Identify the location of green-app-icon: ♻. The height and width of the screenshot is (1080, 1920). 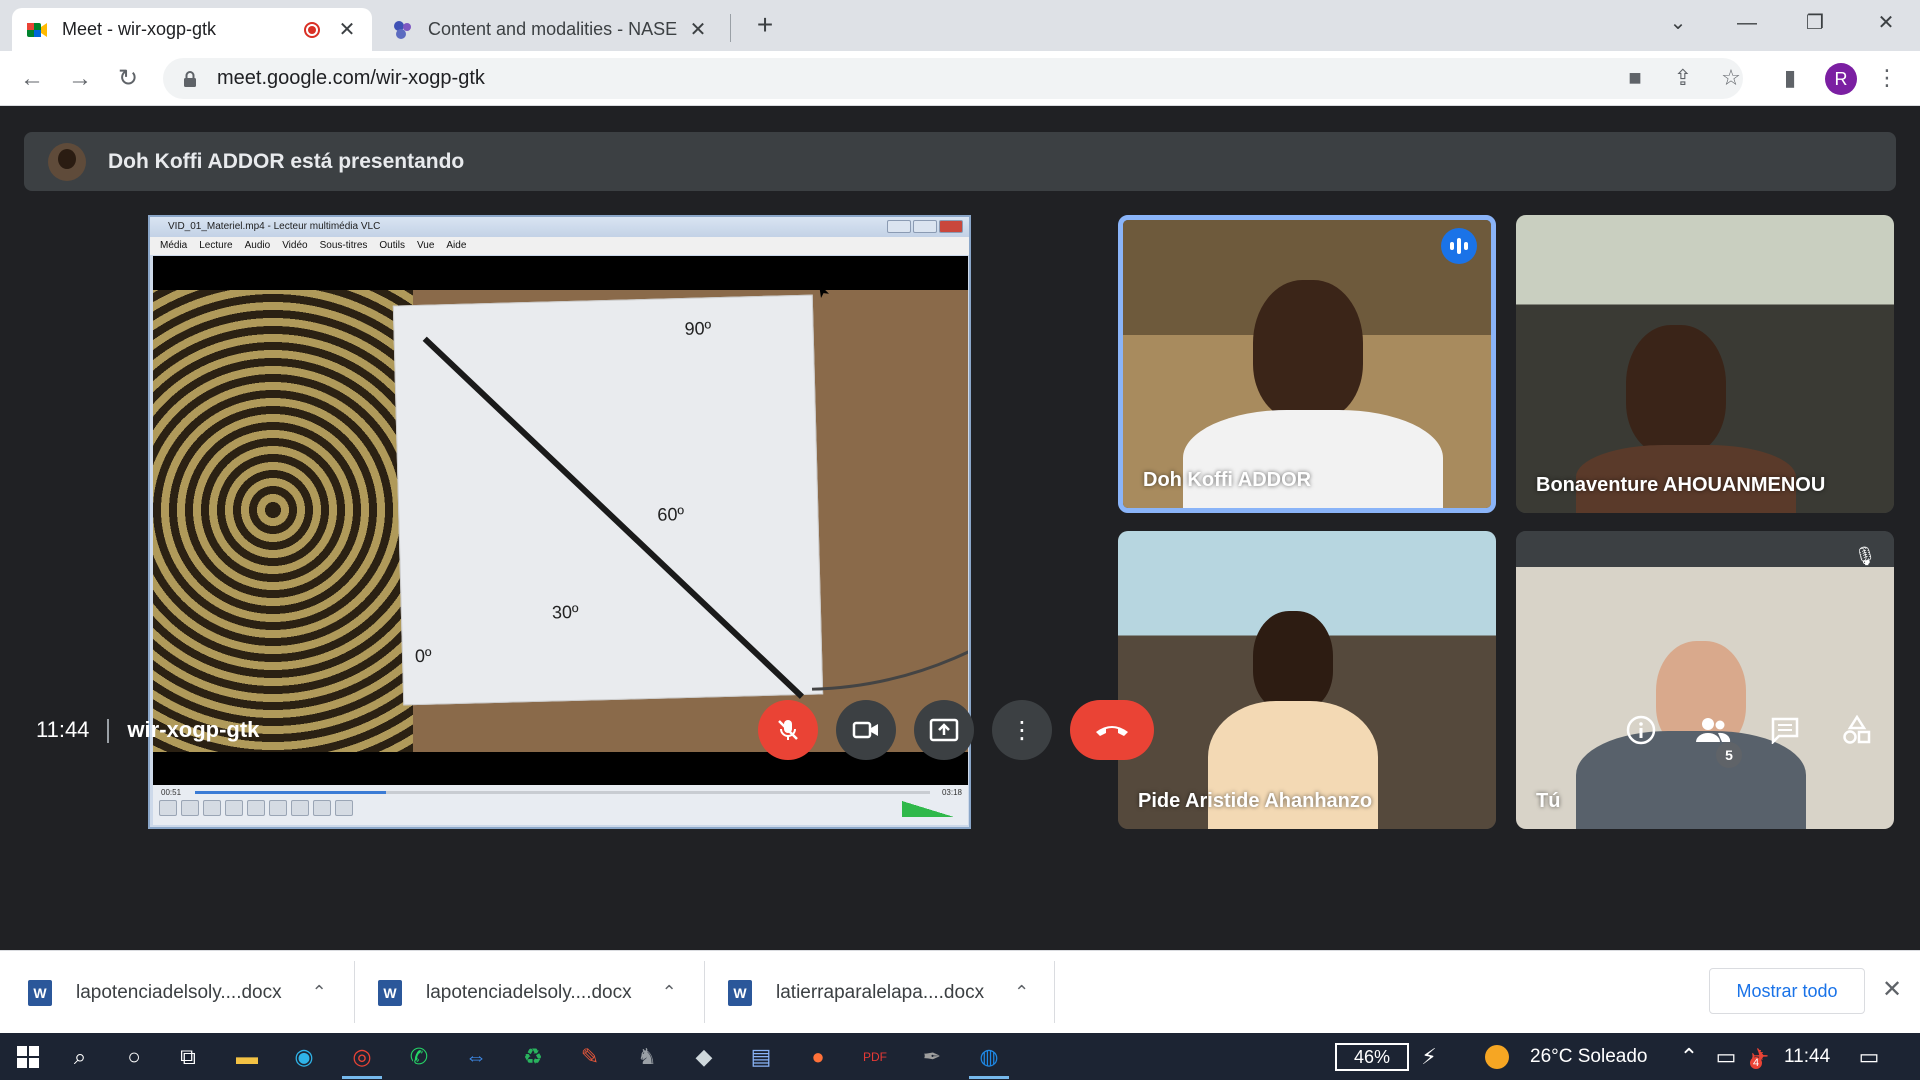
(533, 1057).